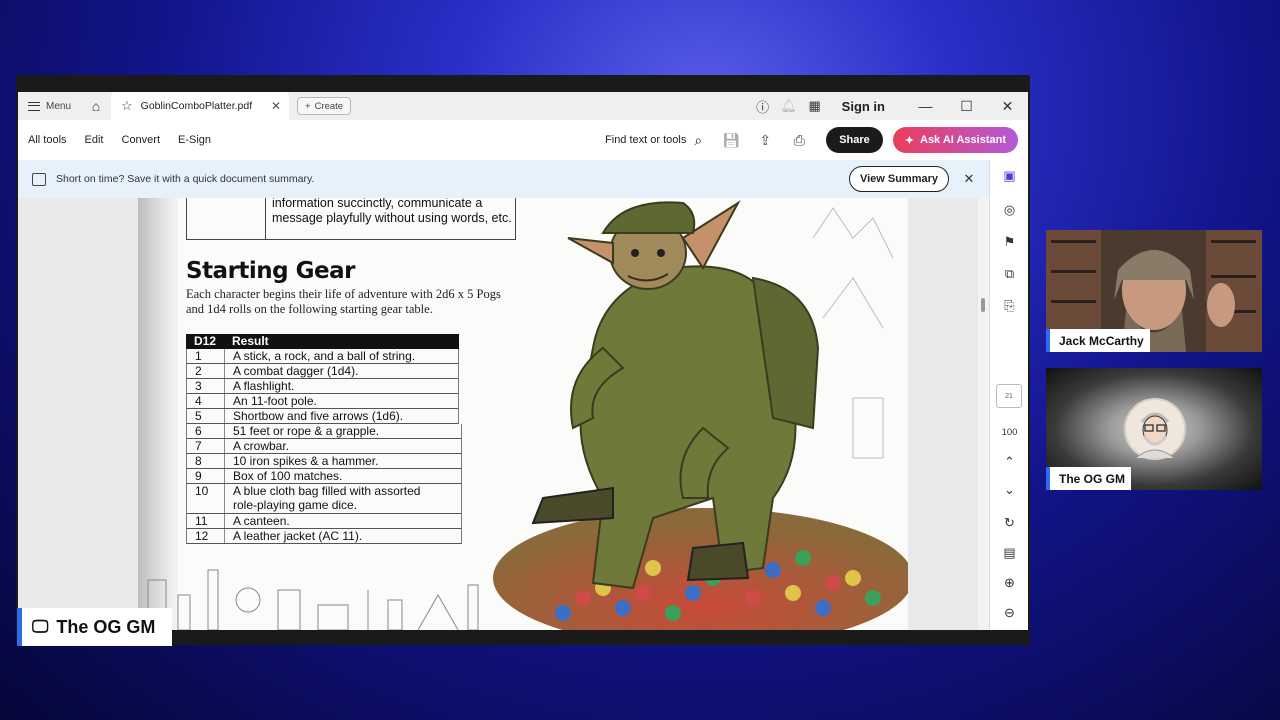  I want to click on chevron-up-icon: ⌃, so click(1009, 462).